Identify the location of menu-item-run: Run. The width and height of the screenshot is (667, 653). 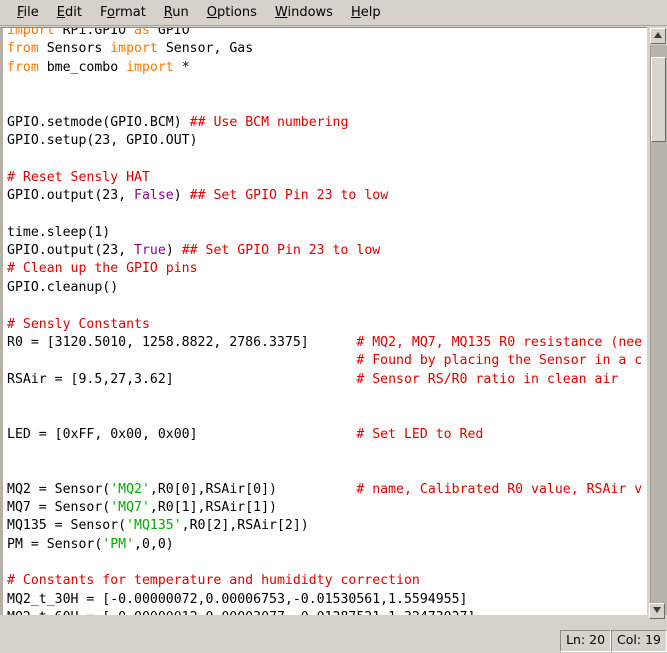
(176, 13).